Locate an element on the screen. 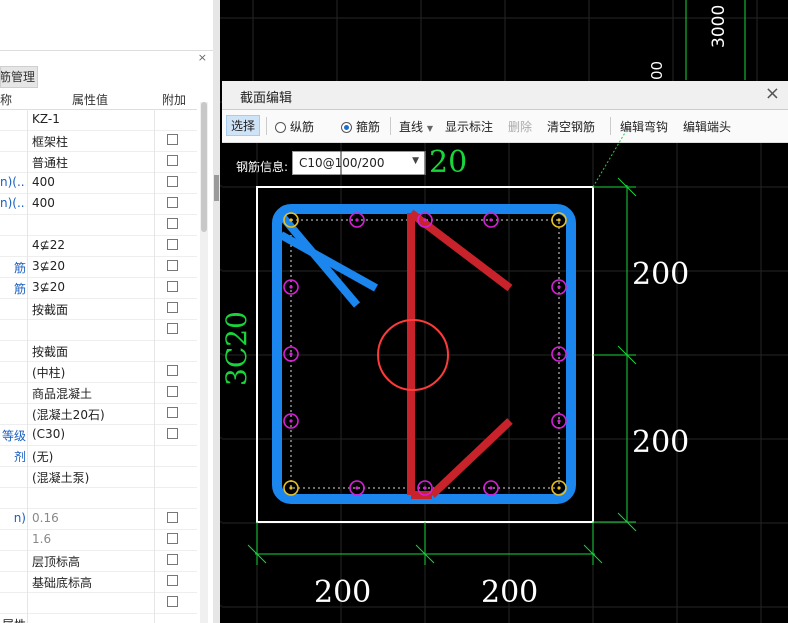 This screenshot has width=788, height=623. radio-checked-icon is located at coordinates (346, 127).